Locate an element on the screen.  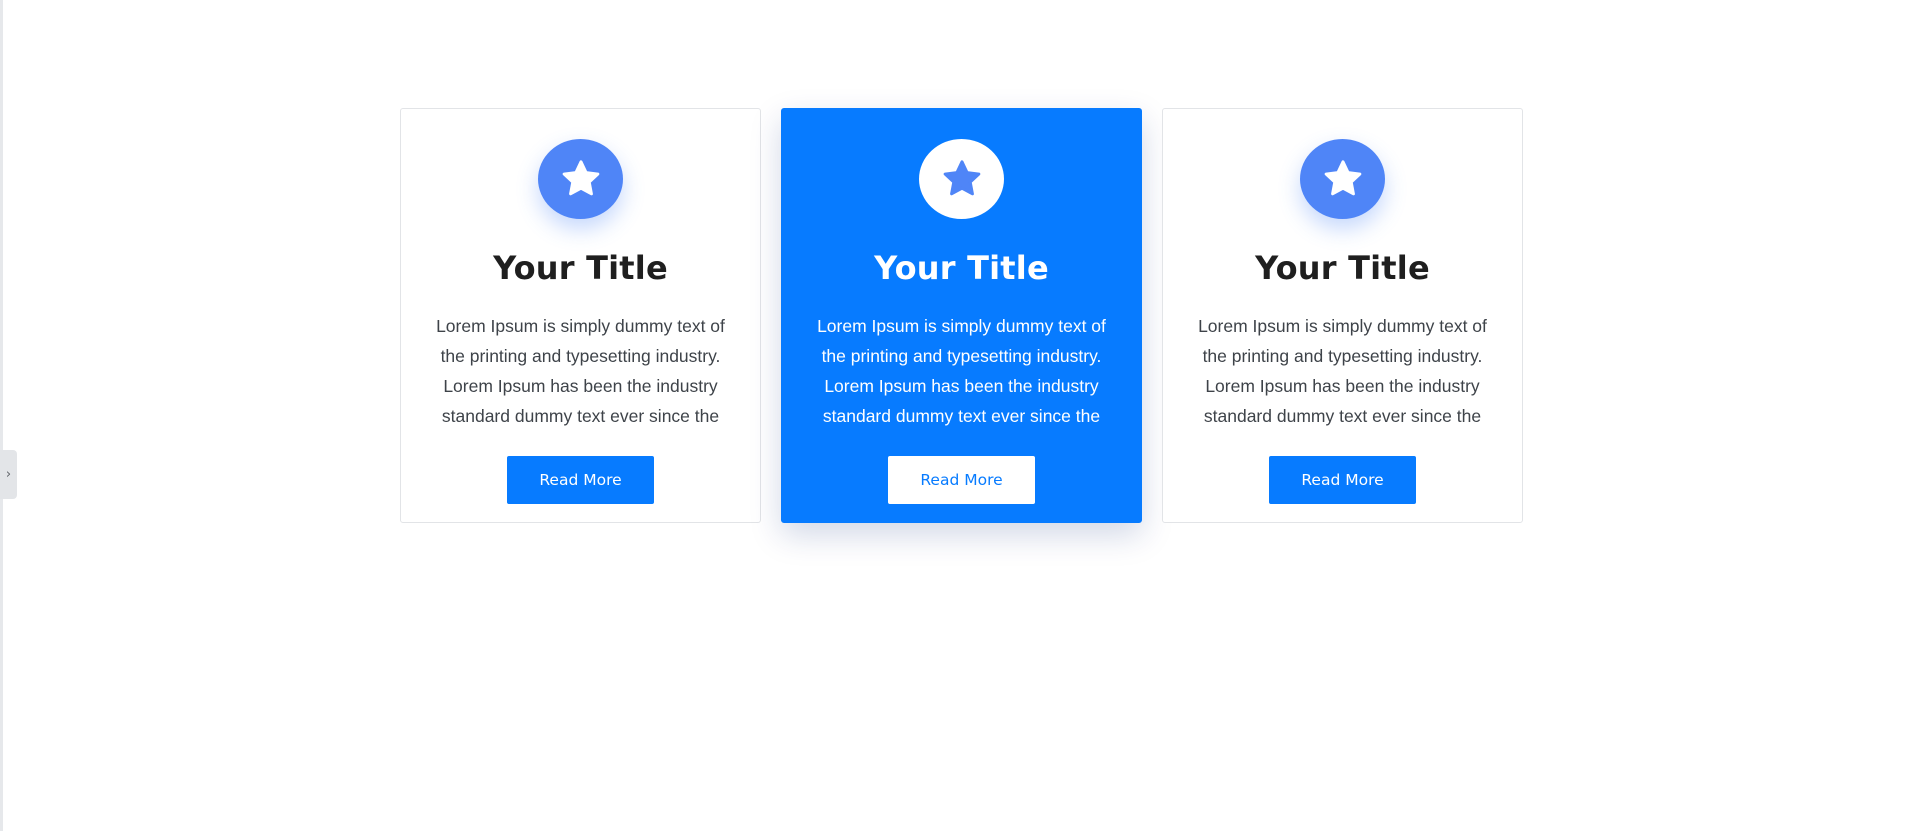
left-edge-rail is located at coordinates (1, 415).